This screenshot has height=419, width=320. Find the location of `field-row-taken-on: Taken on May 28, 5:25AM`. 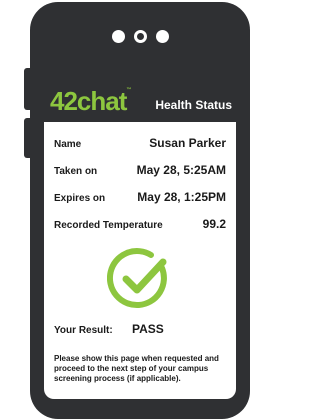

field-row-taken-on: Taken on May 28, 5:25AM is located at coordinates (140, 170).